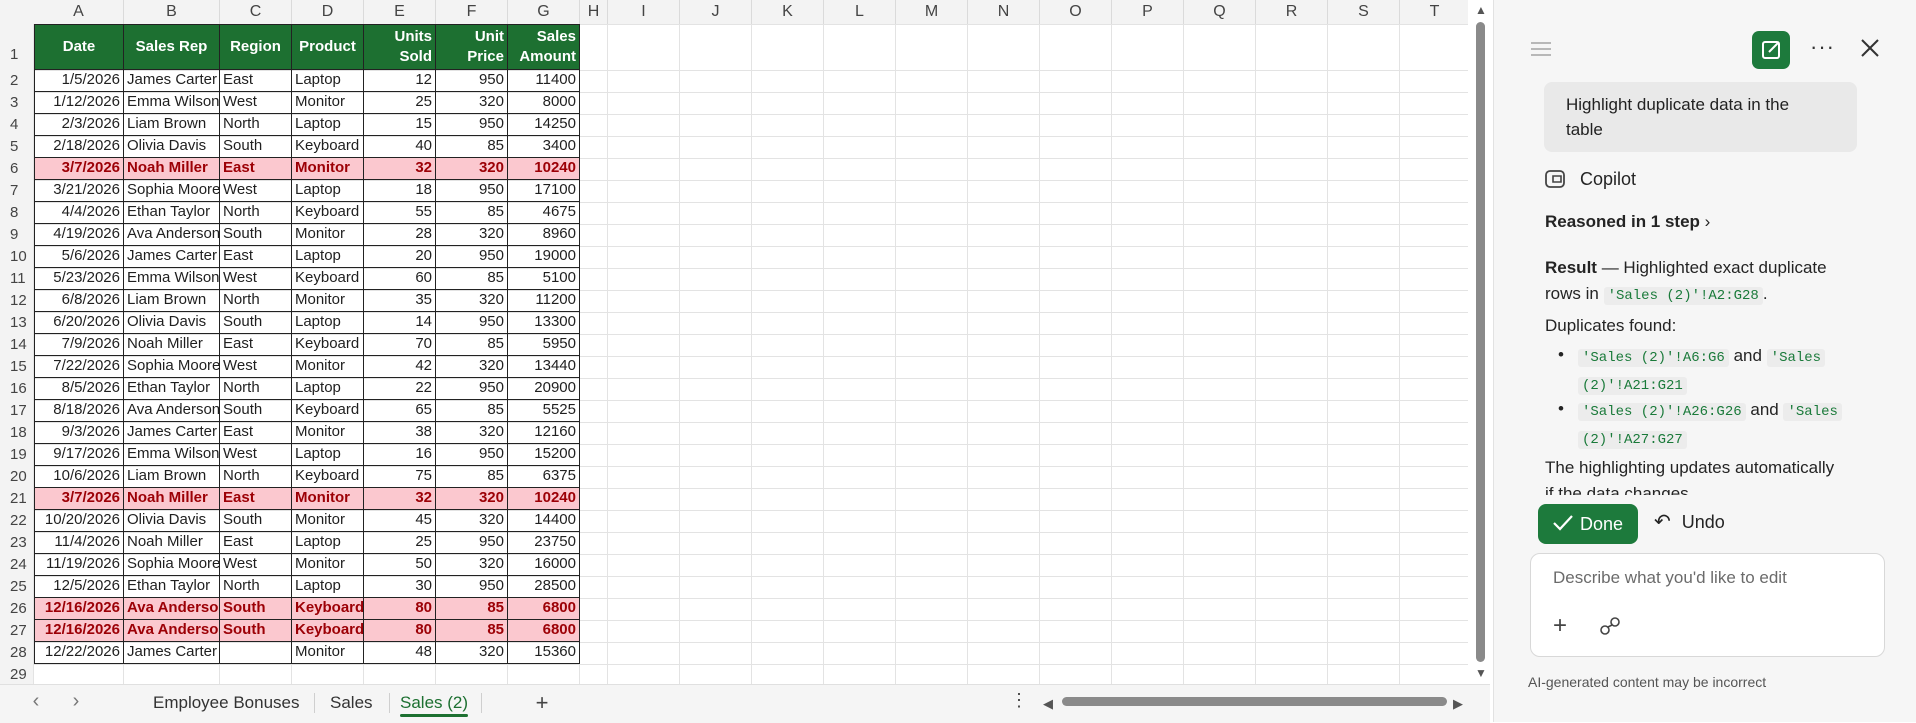 The height and width of the screenshot is (723, 1916). What do you see at coordinates (1541, 51) in the screenshot?
I see `hamburger-icon` at bounding box center [1541, 51].